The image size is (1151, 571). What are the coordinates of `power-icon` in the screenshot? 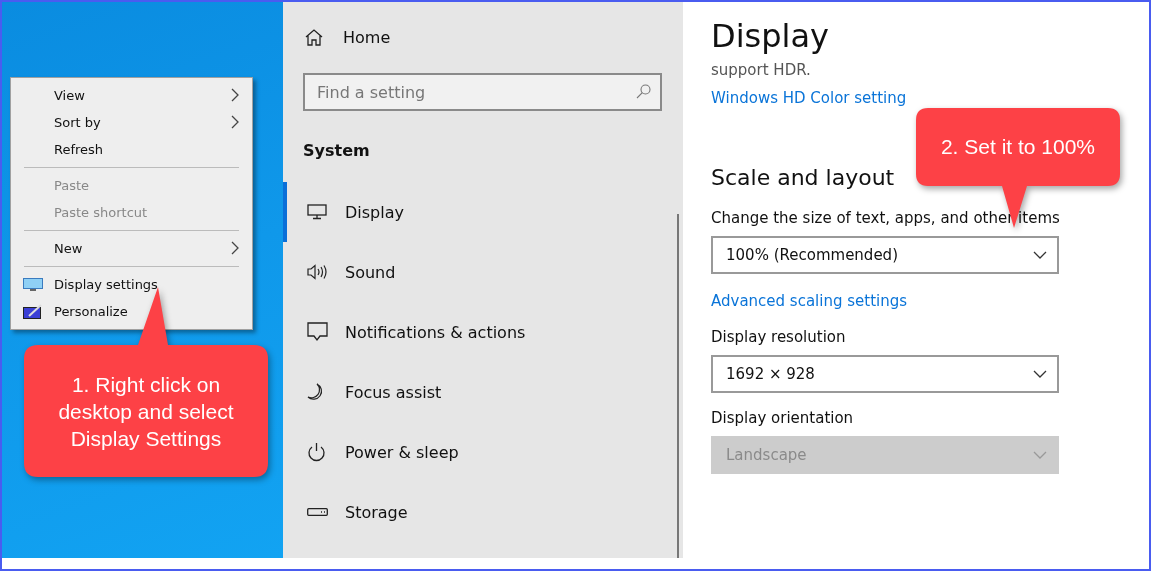 It's located at (316, 452).